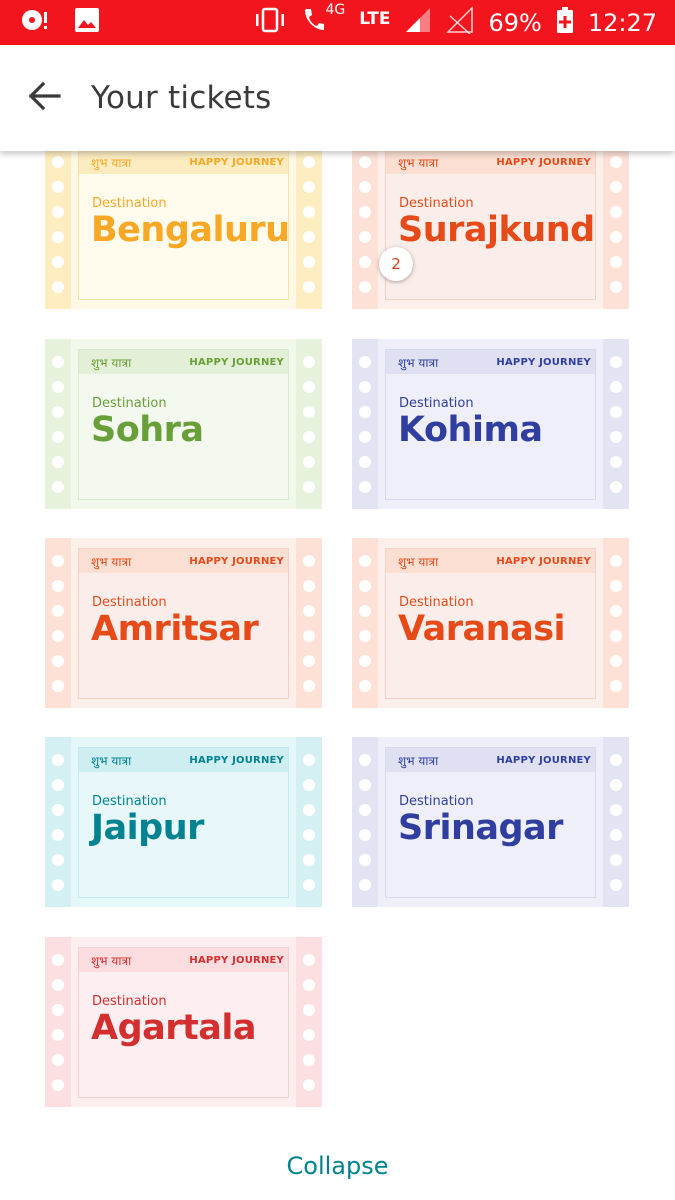 Image resolution: width=675 pixels, height=1200 pixels. What do you see at coordinates (58, 1022) in the screenshot?
I see `ticket-edge-left` at bounding box center [58, 1022].